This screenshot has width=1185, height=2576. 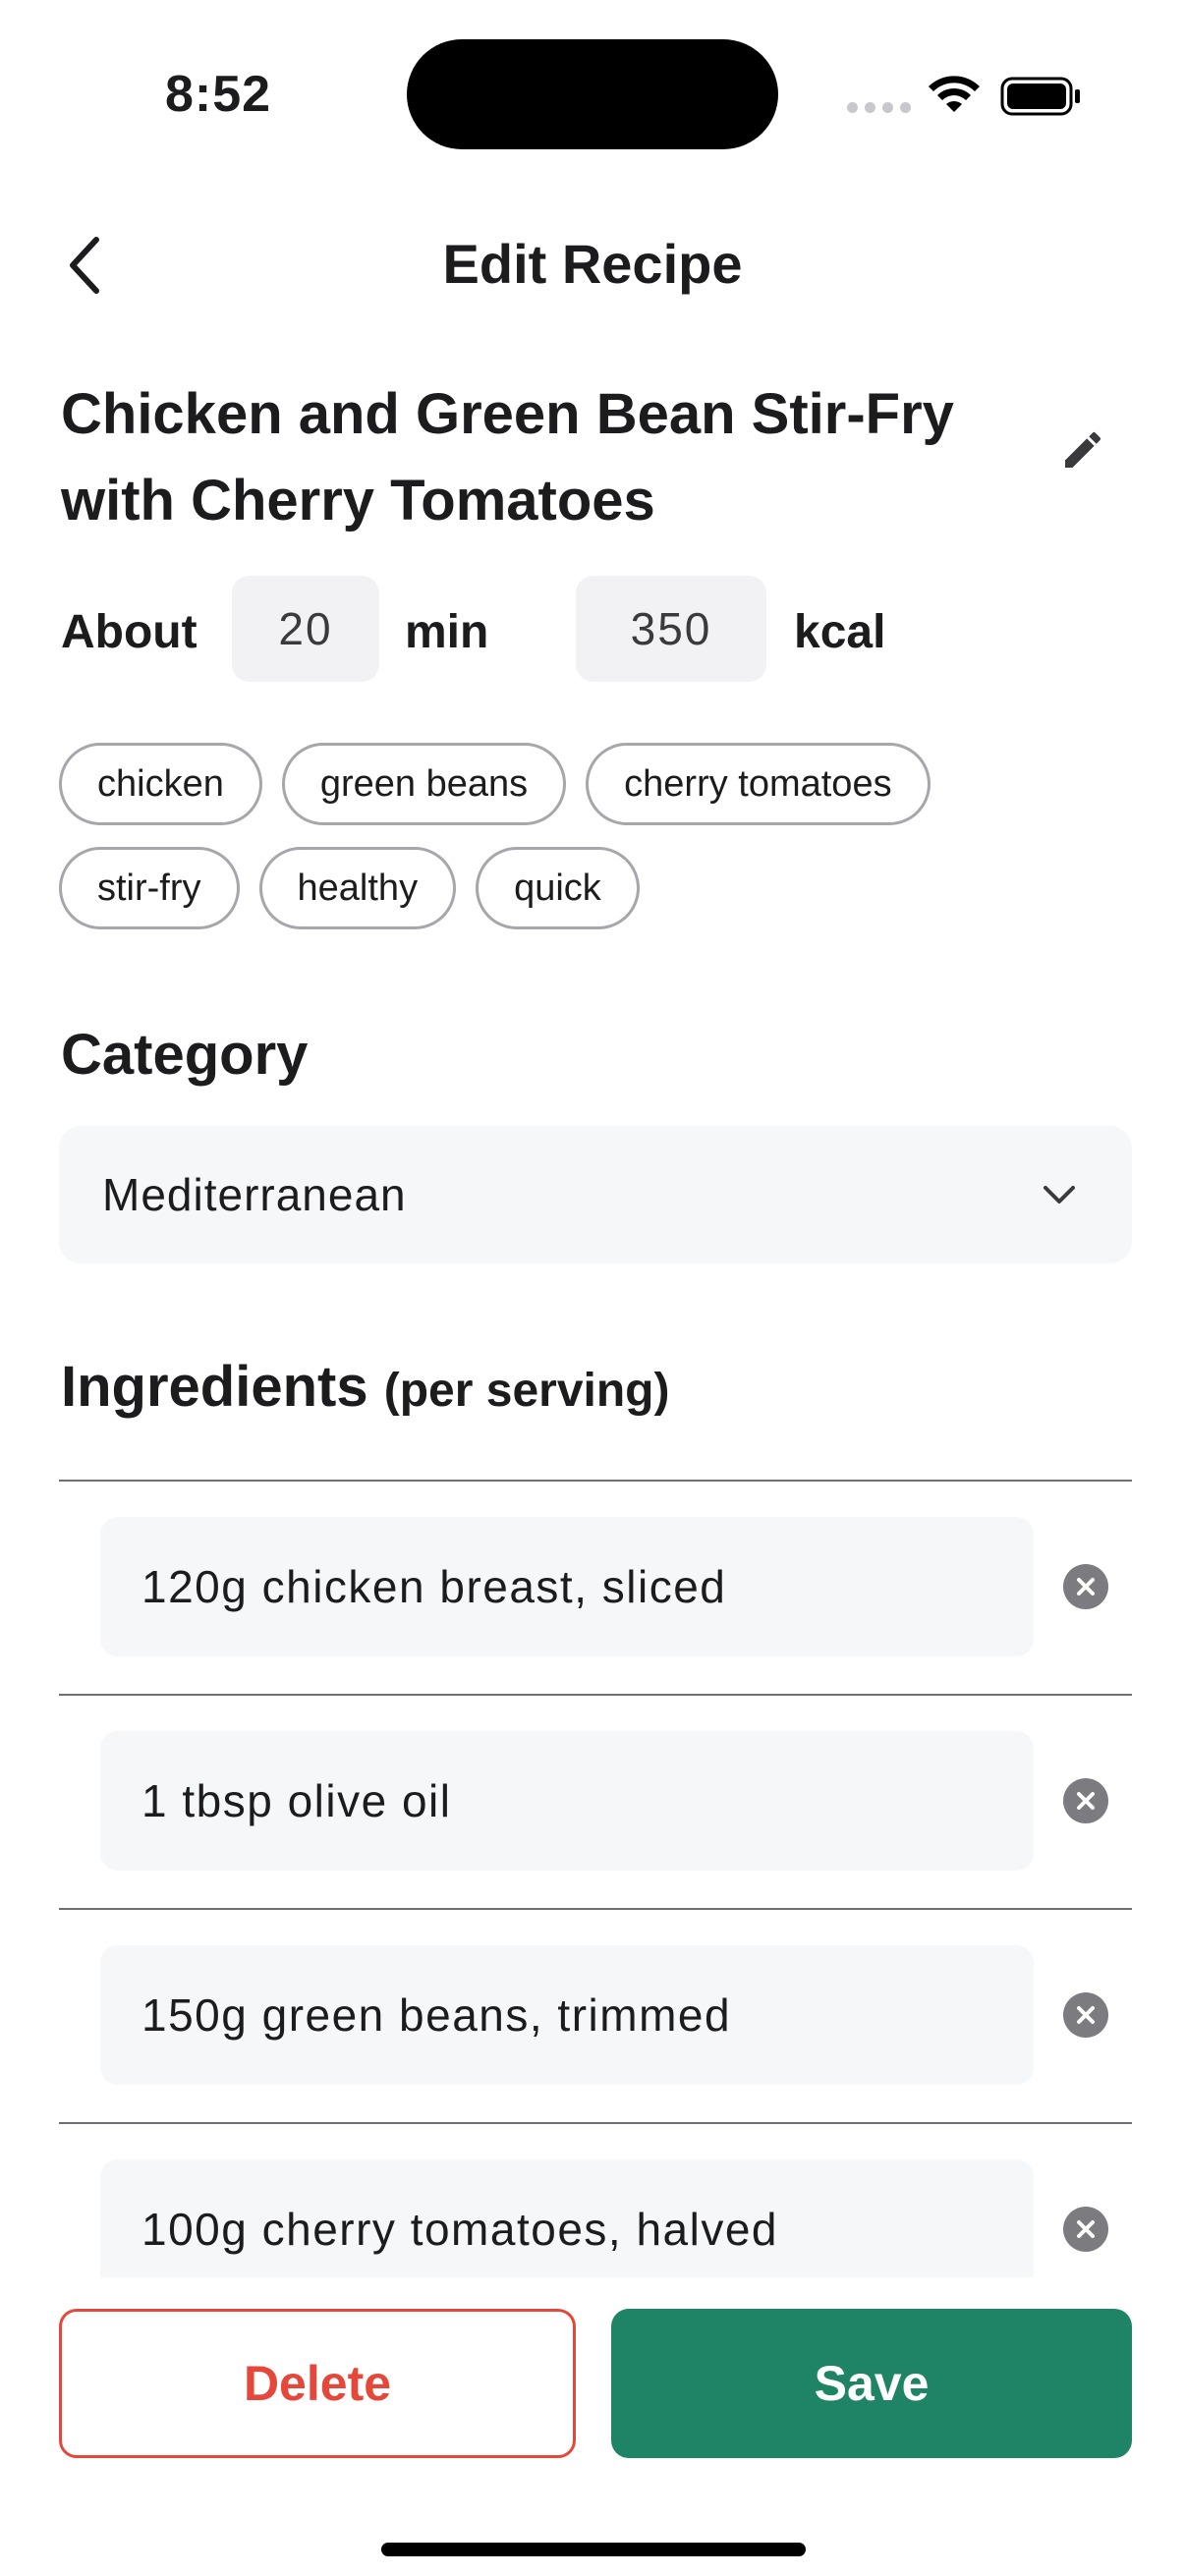 What do you see at coordinates (185, 1055) in the screenshot?
I see `category-heading: Category` at bounding box center [185, 1055].